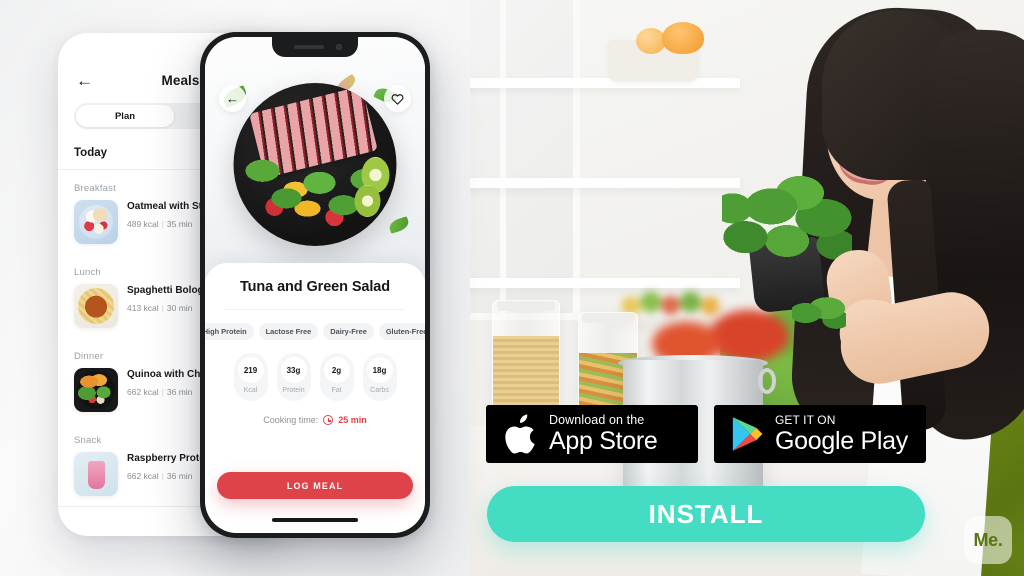  I want to click on diet-tag: Dairy-Free, so click(348, 331).